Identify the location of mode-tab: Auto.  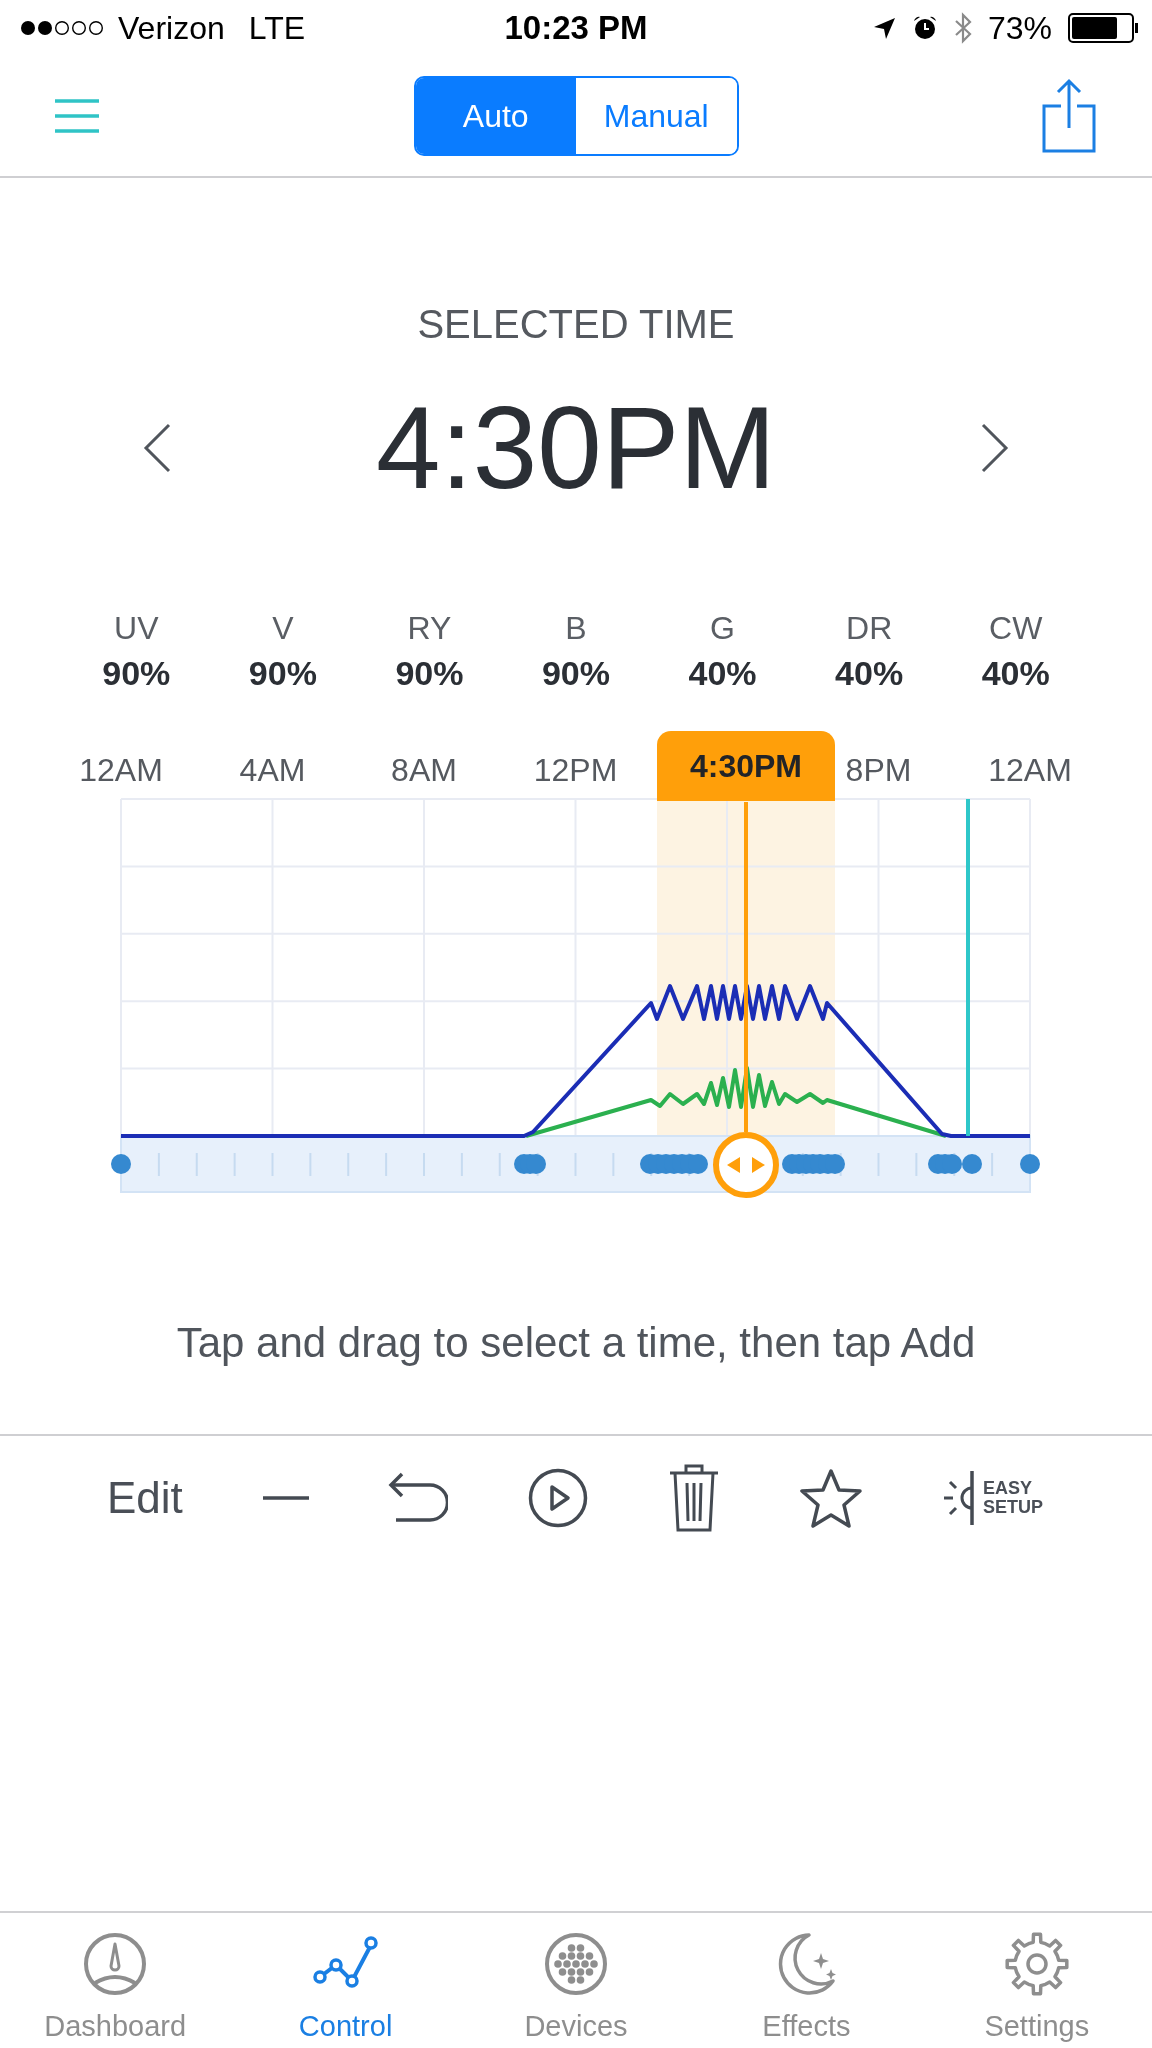
(495, 116).